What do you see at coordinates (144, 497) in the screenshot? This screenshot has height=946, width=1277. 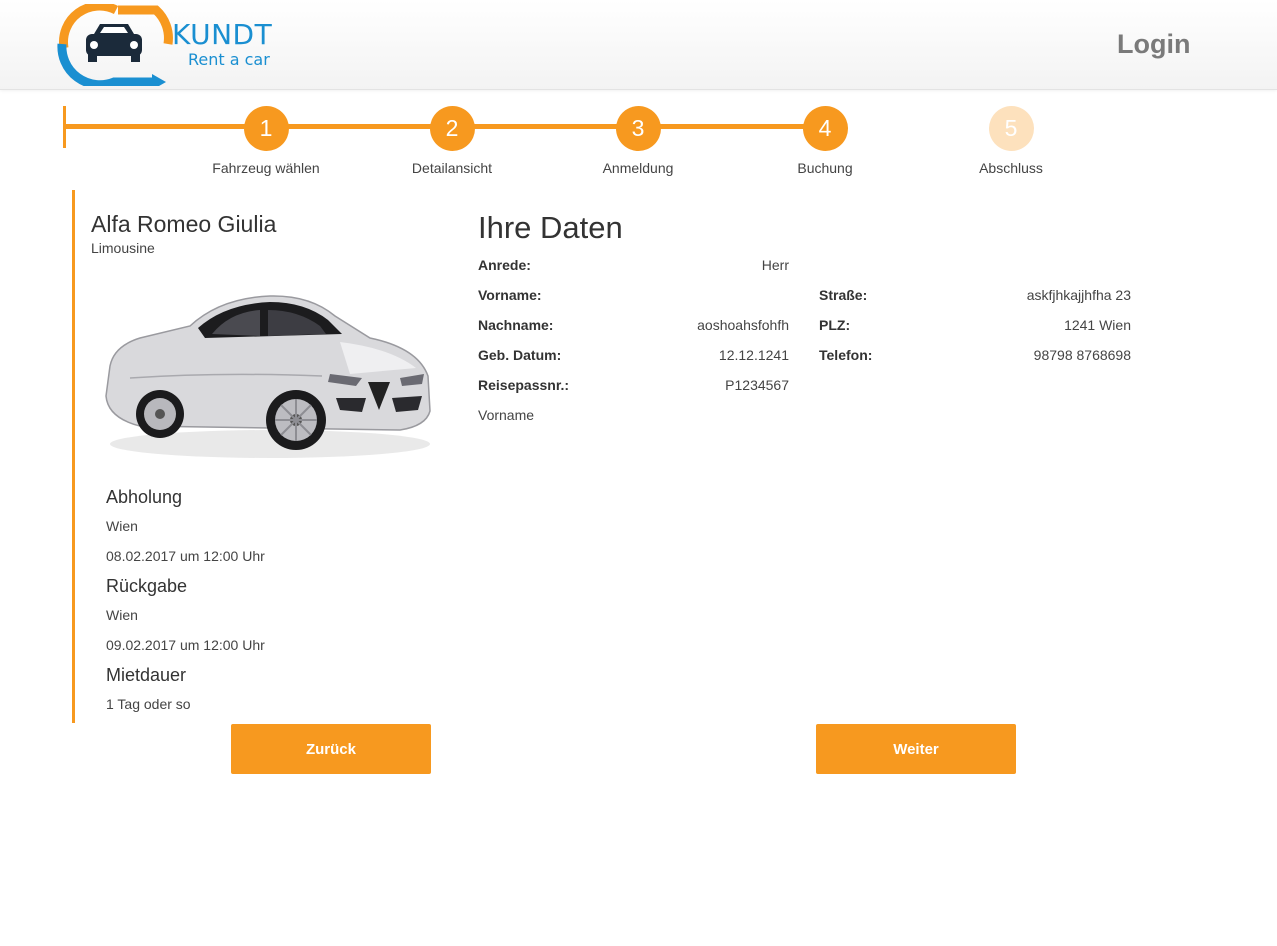 I see `pickup-heading: Abholung` at bounding box center [144, 497].